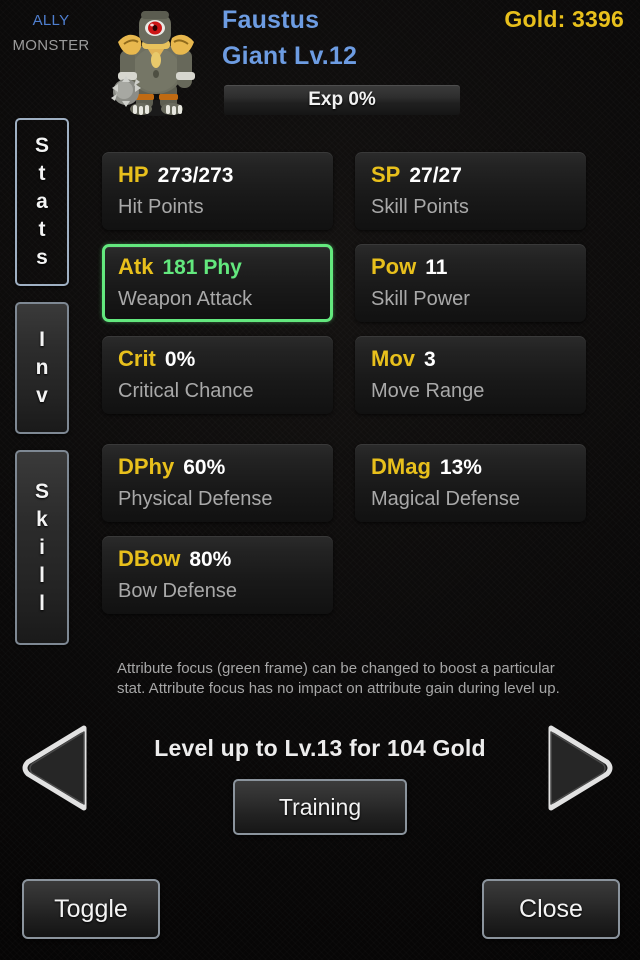 The width and height of the screenshot is (640, 960). I want to click on stat-desc: Physical Defense, so click(195, 499).